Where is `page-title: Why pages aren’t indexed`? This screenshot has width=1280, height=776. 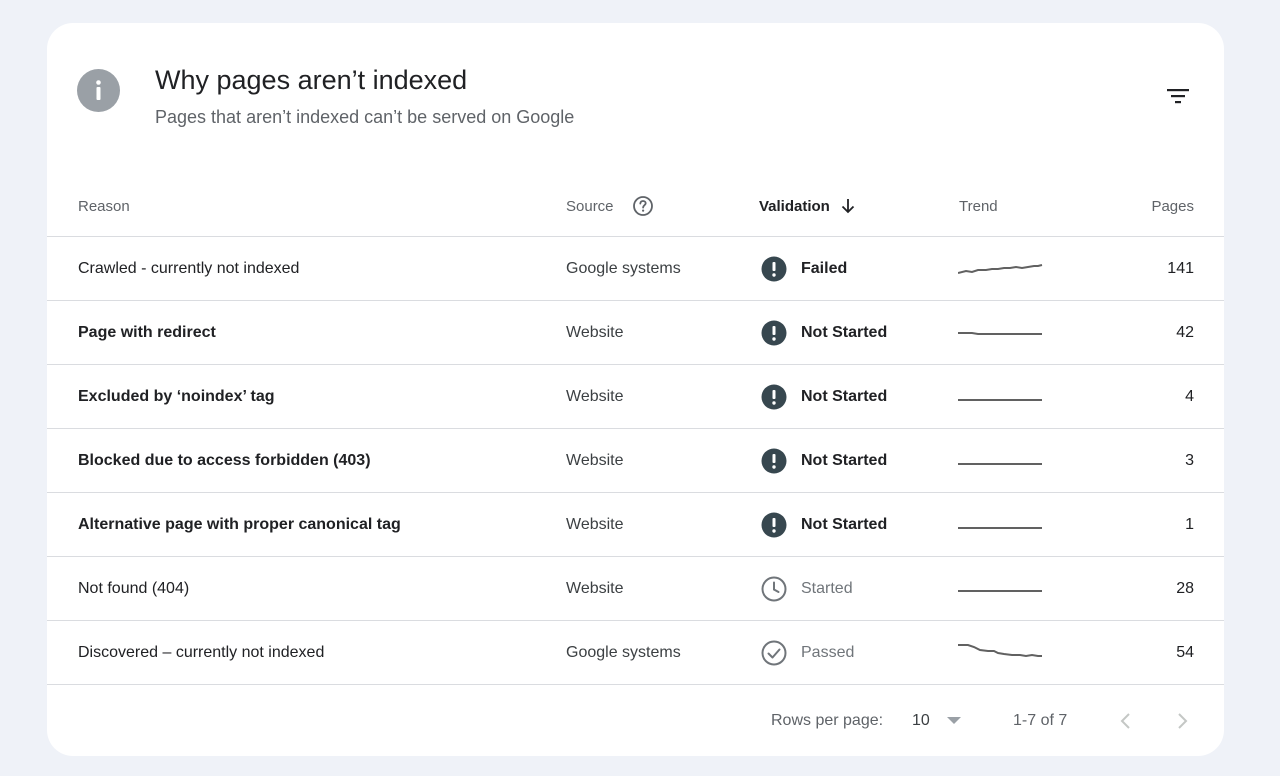
page-title: Why pages aren’t indexed is located at coordinates (311, 80).